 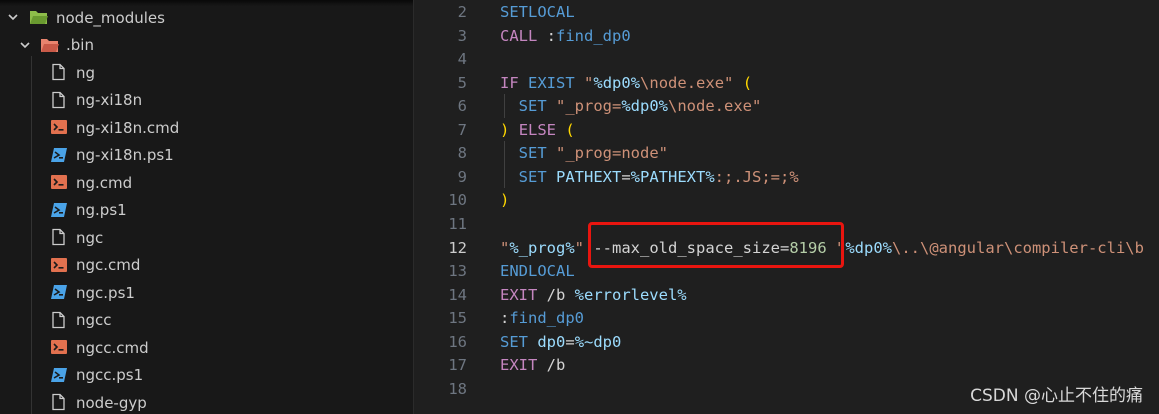 What do you see at coordinates (59, 292) in the screenshot?
I see `powershell-file-icon` at bounding box center [59, 292].